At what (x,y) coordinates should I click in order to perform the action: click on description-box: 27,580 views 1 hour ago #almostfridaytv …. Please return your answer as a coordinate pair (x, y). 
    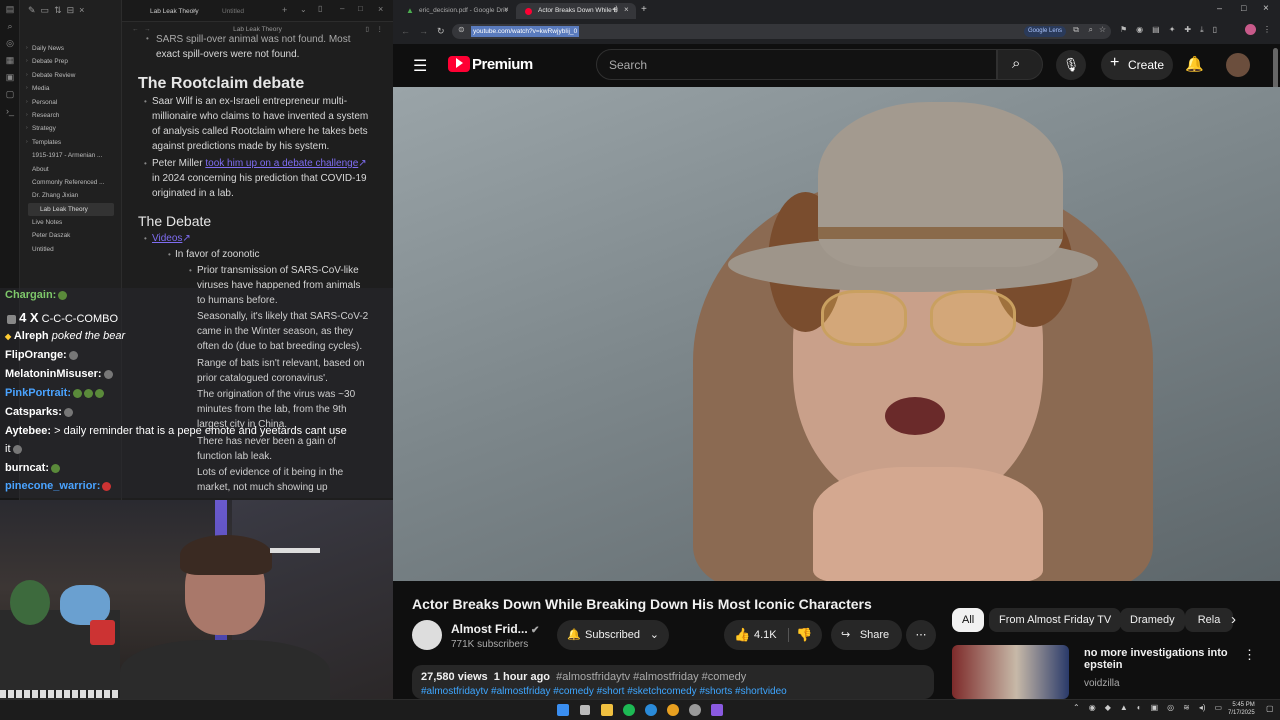
    Looking at the image, I should click on (673, 682).